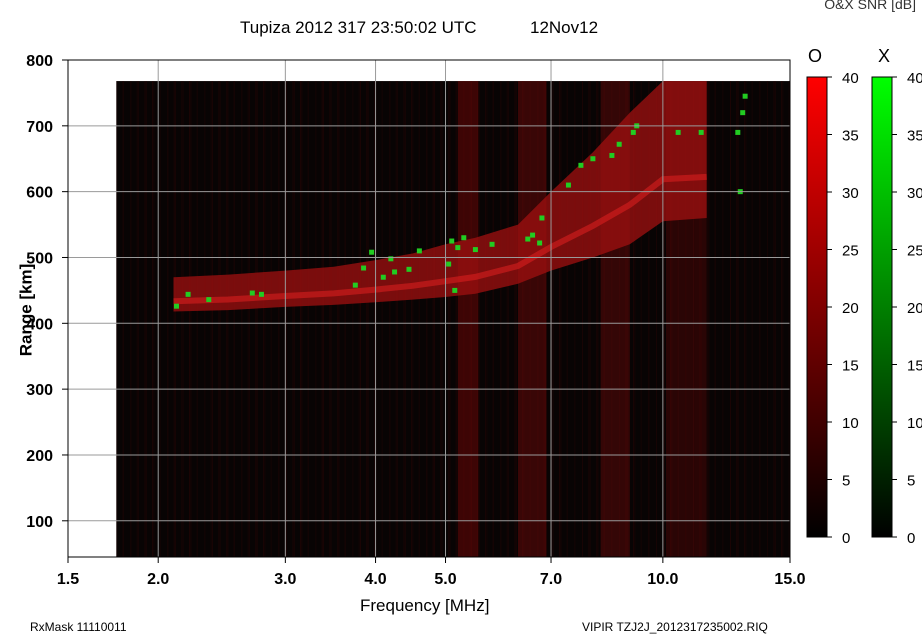 This screenshot has width=922, height=636. I want to click on o-colorbar, so click(817, 307).